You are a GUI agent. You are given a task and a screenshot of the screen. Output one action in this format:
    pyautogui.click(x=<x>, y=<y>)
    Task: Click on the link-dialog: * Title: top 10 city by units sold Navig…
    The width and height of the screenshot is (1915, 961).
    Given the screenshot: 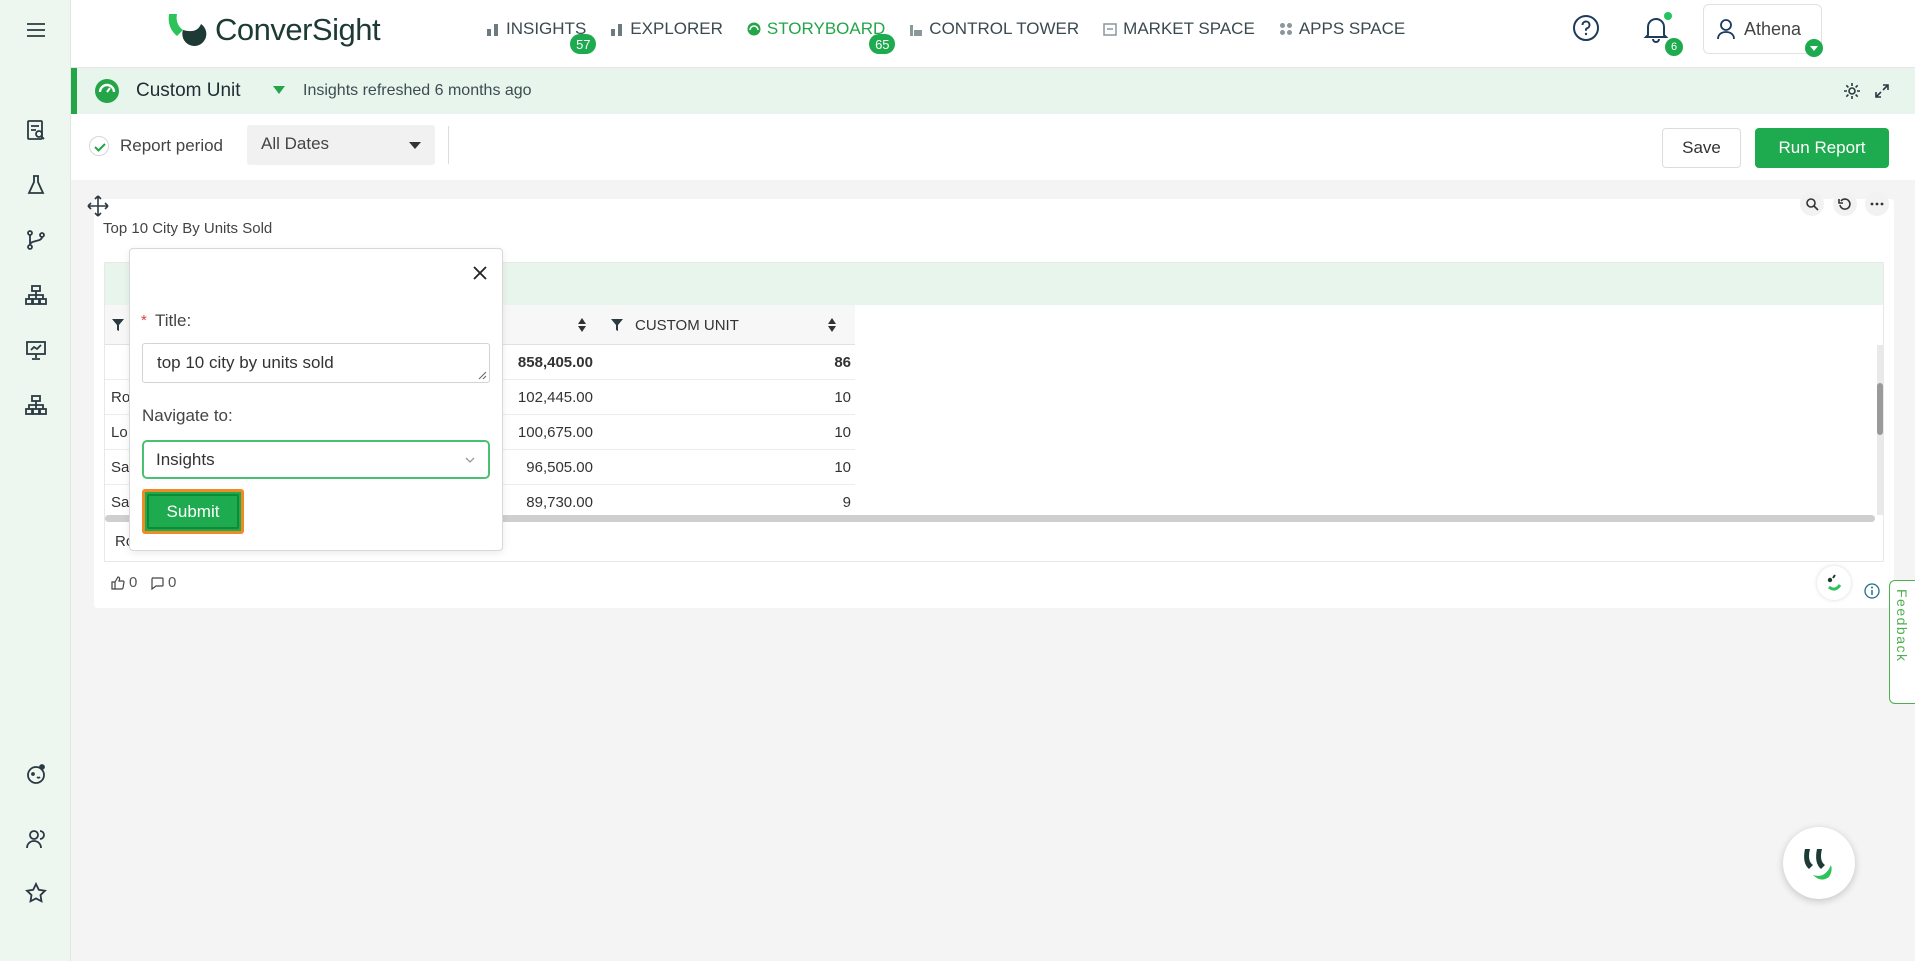 What is the action you would take?
    pyautogui.click(x=316, y=399)
    